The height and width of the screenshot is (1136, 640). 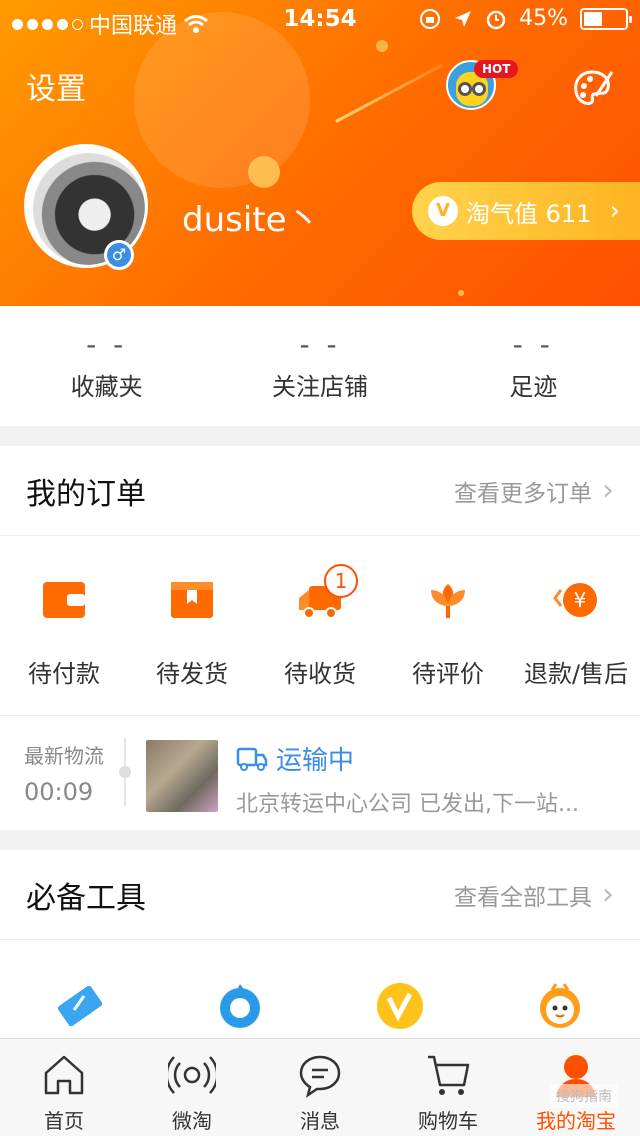 I want to click on bee-icon, so click(x=560, y=1005).